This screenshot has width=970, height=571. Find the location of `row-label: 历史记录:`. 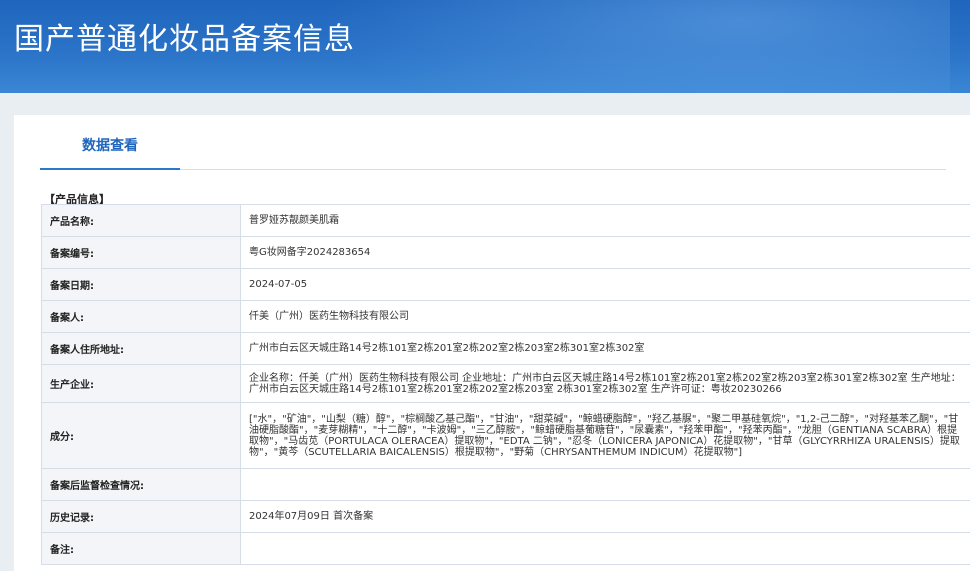

row-label: 历史记录: is located at coordinates (141, 516).